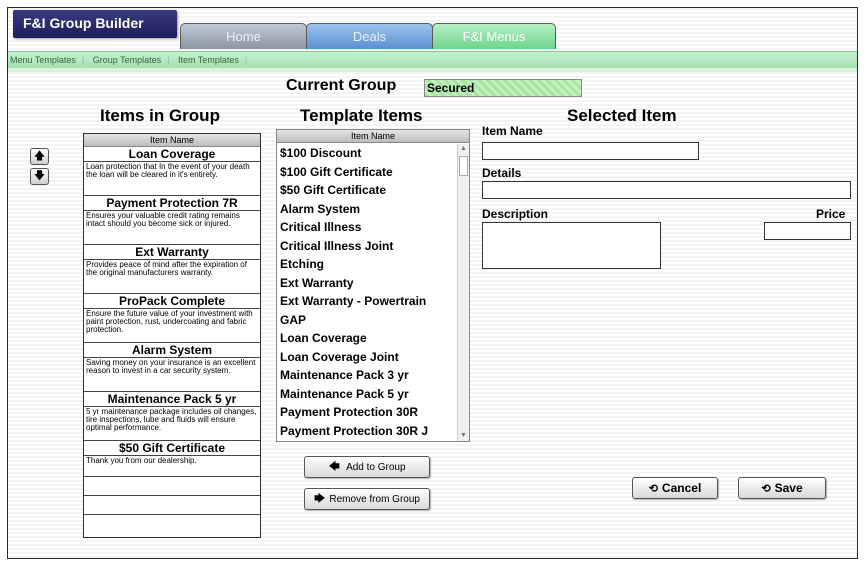  Describe the element at coordinates (463, 149) in the screenshot. I see `scroll-up-icon: ▲` at that location.